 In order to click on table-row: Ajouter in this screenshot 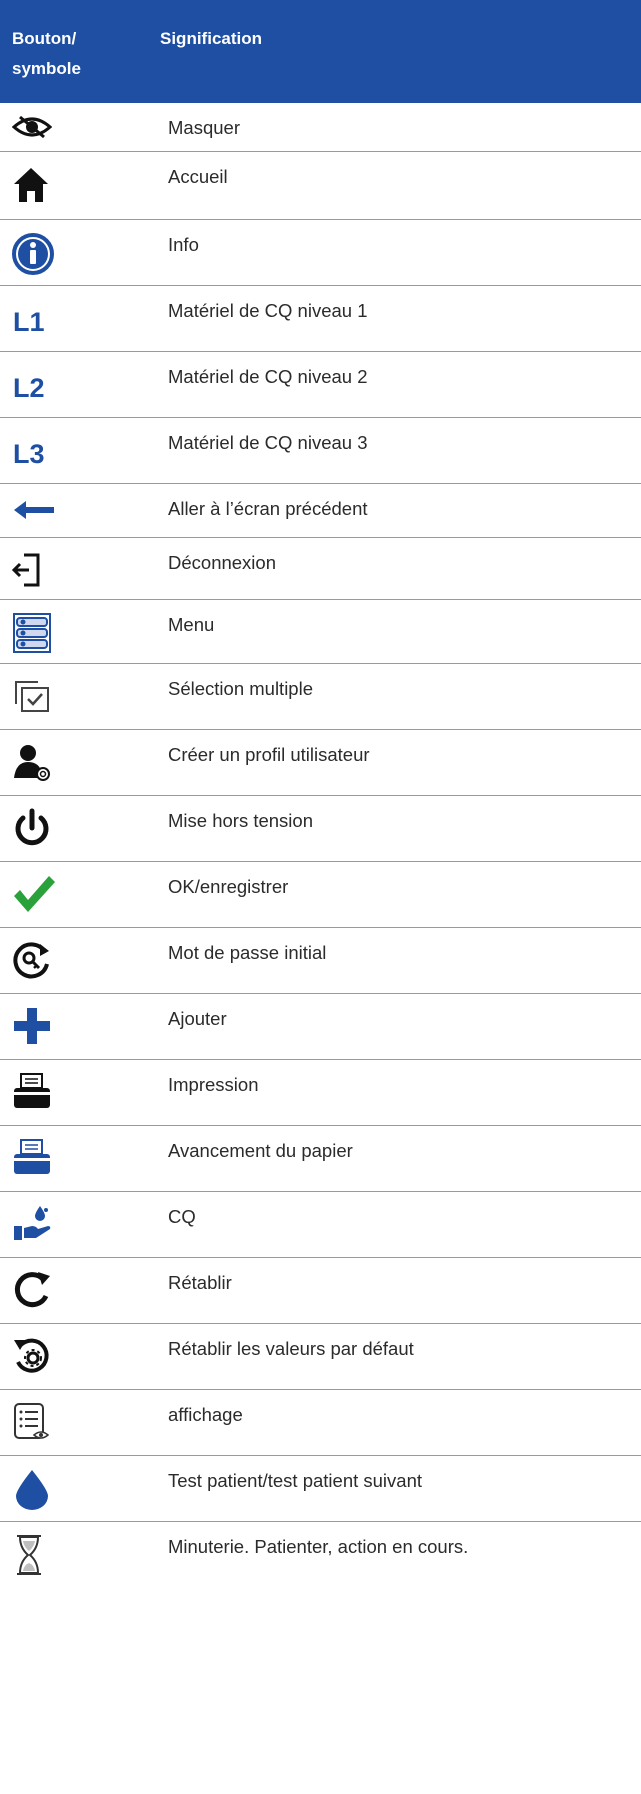, I will do `click(320, 1027)`.